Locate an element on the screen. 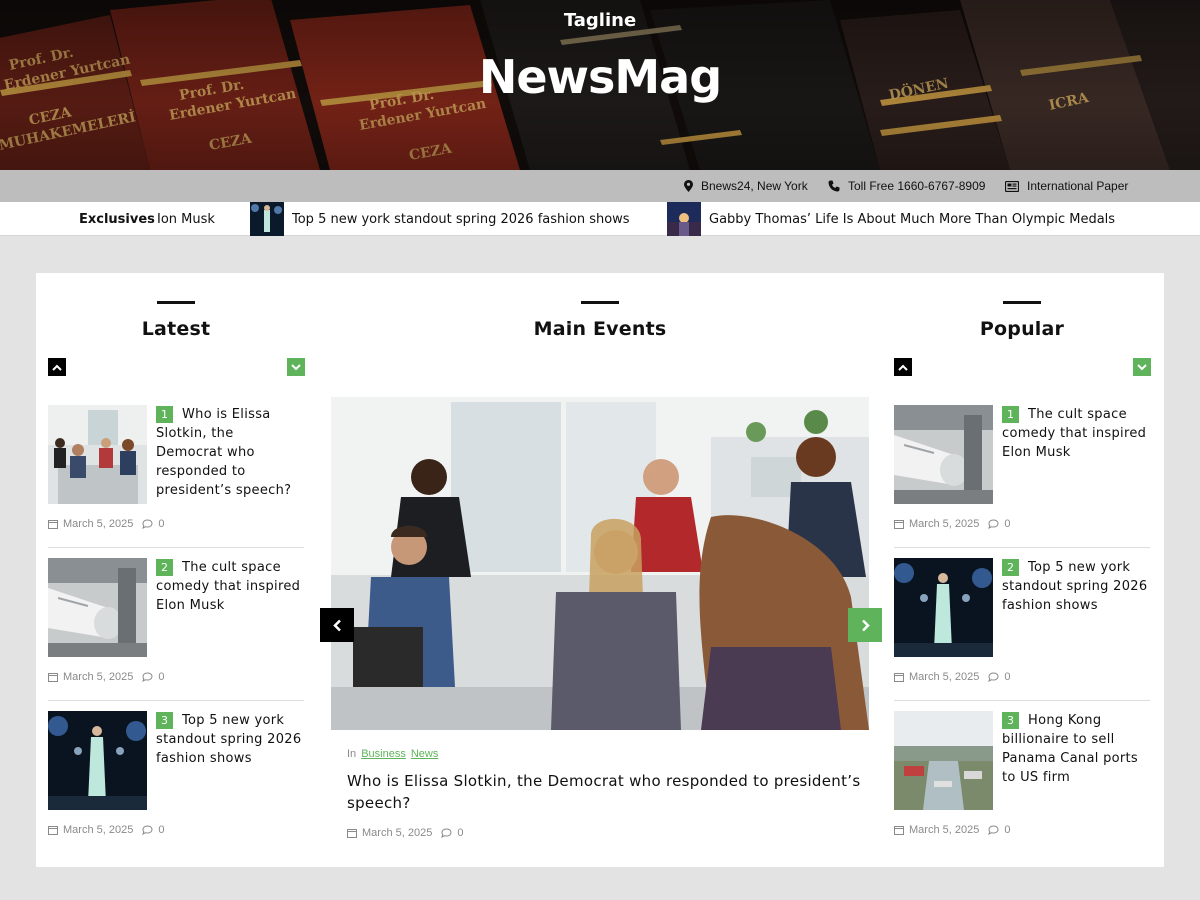  phone-icon is located at coordinates (834, 186).